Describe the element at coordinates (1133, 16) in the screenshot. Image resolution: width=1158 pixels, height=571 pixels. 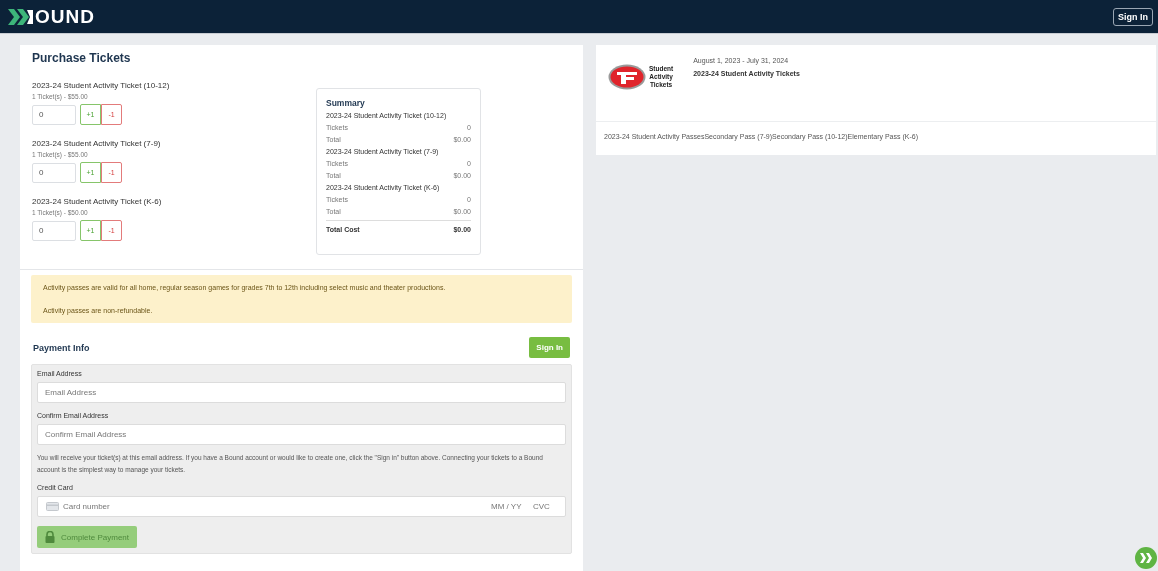
I see `sign-in-button: Sign In` at that location.